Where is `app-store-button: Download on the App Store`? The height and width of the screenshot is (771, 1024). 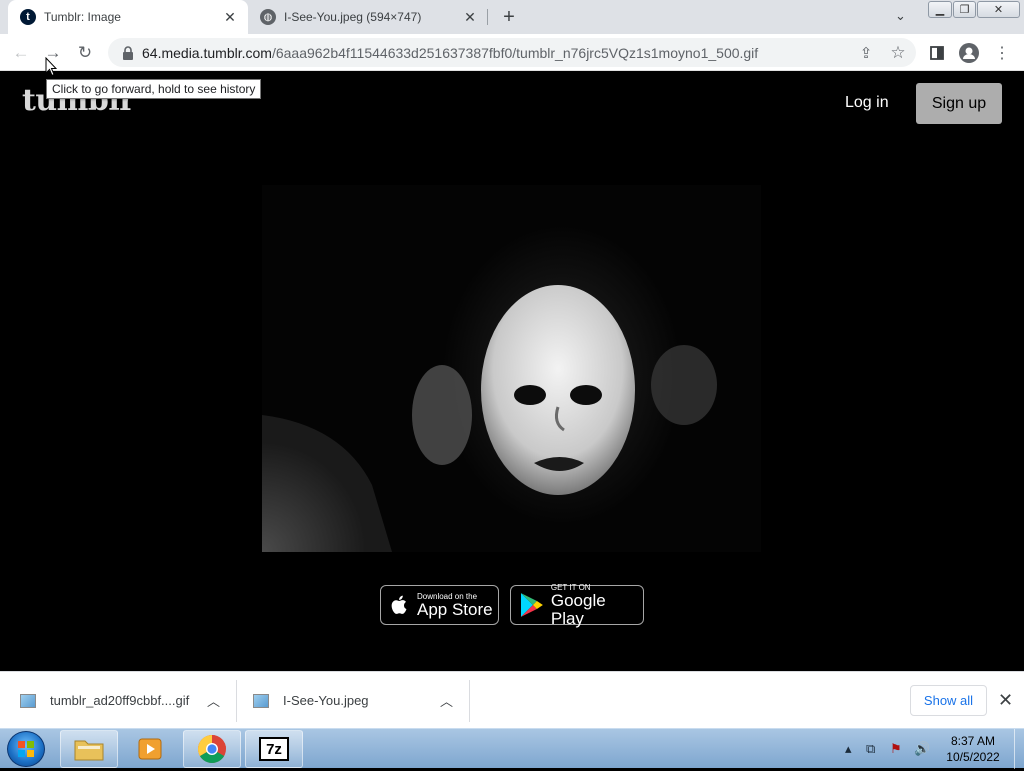
app-store-button: Download on the App Store is located at coordinates (439, 605).